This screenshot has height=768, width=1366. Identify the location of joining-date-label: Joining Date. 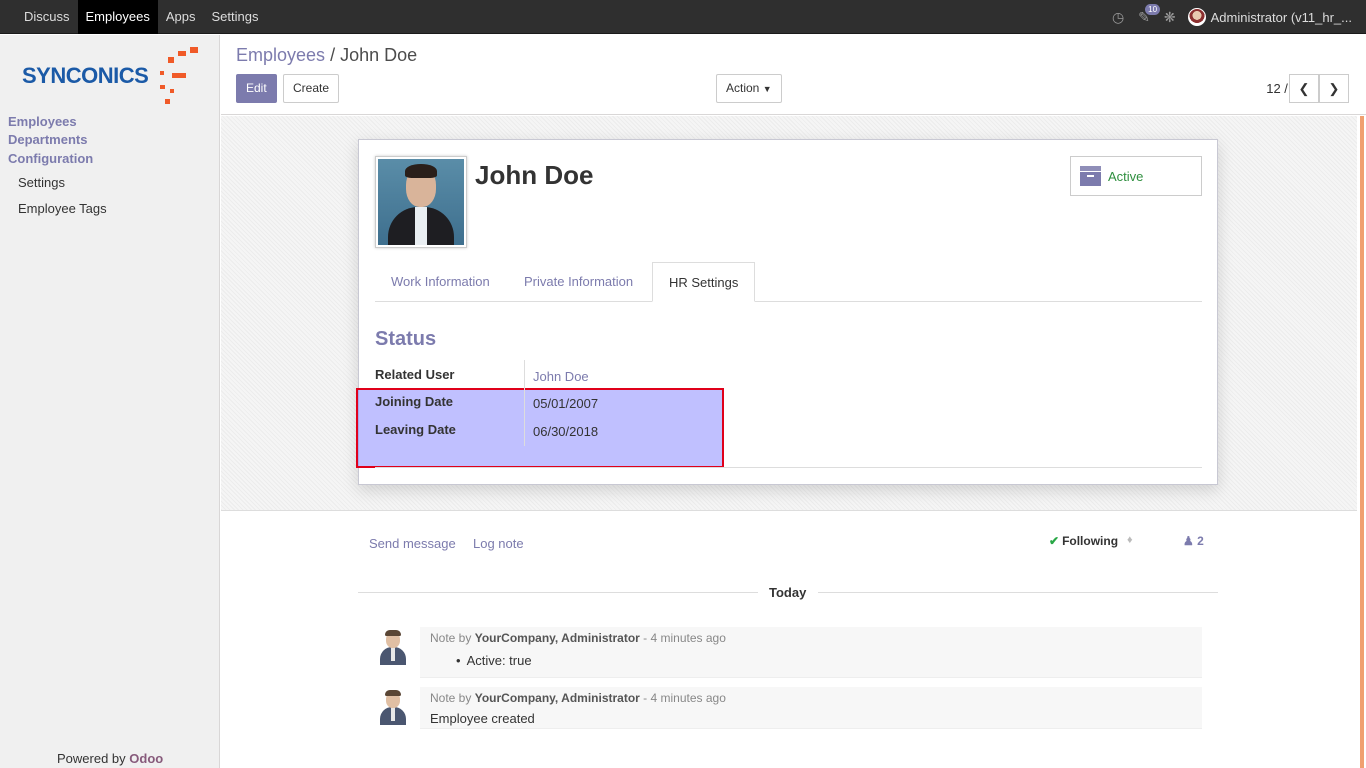
(414, 401).